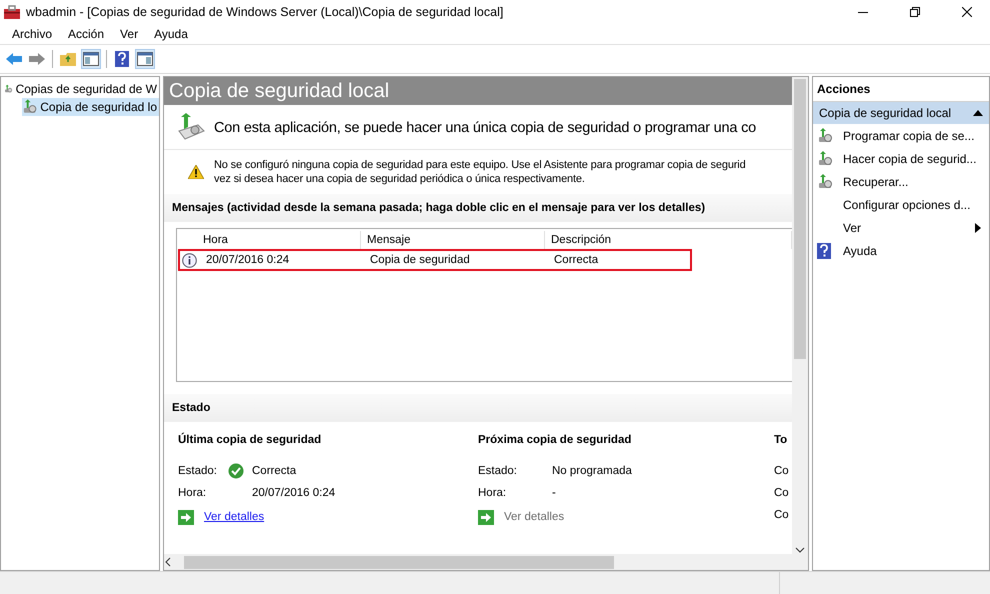  I want to click on section-header: Estado, so click(478, 408).